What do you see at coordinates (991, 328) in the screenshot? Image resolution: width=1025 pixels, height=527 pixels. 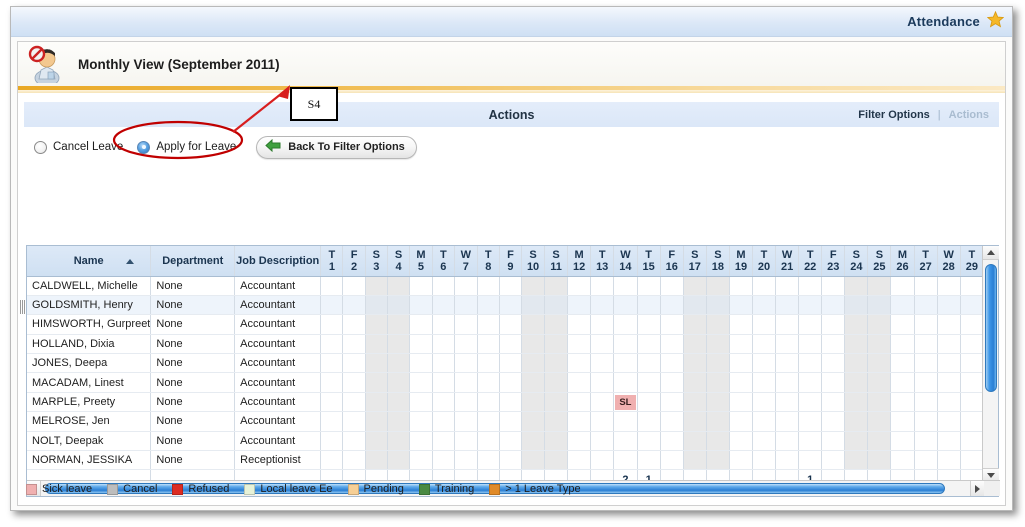 I see `vertical-scroll-thumb` at bounding box center [991, 328].